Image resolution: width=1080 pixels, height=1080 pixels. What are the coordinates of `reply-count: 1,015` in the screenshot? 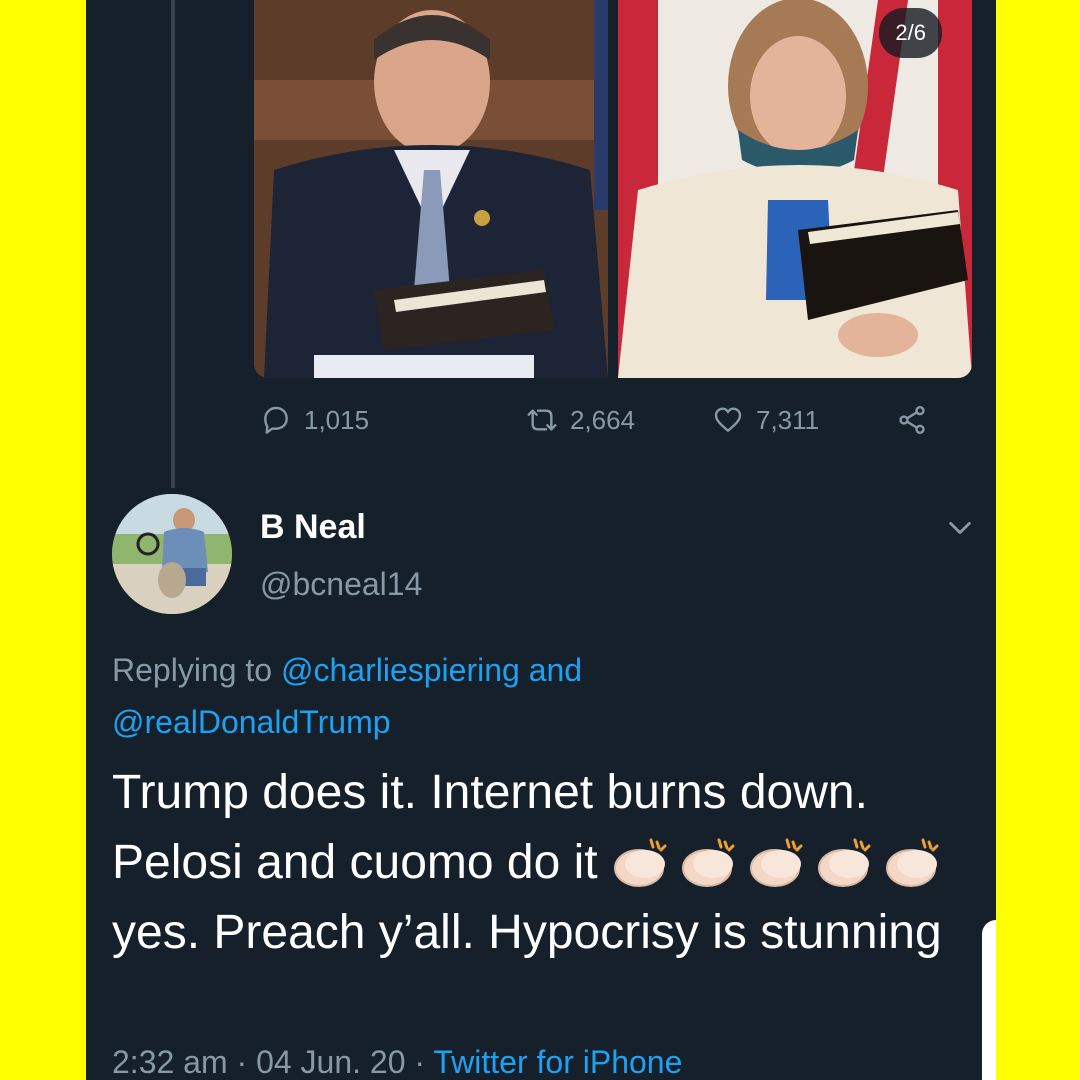 It's located at (337, 419).